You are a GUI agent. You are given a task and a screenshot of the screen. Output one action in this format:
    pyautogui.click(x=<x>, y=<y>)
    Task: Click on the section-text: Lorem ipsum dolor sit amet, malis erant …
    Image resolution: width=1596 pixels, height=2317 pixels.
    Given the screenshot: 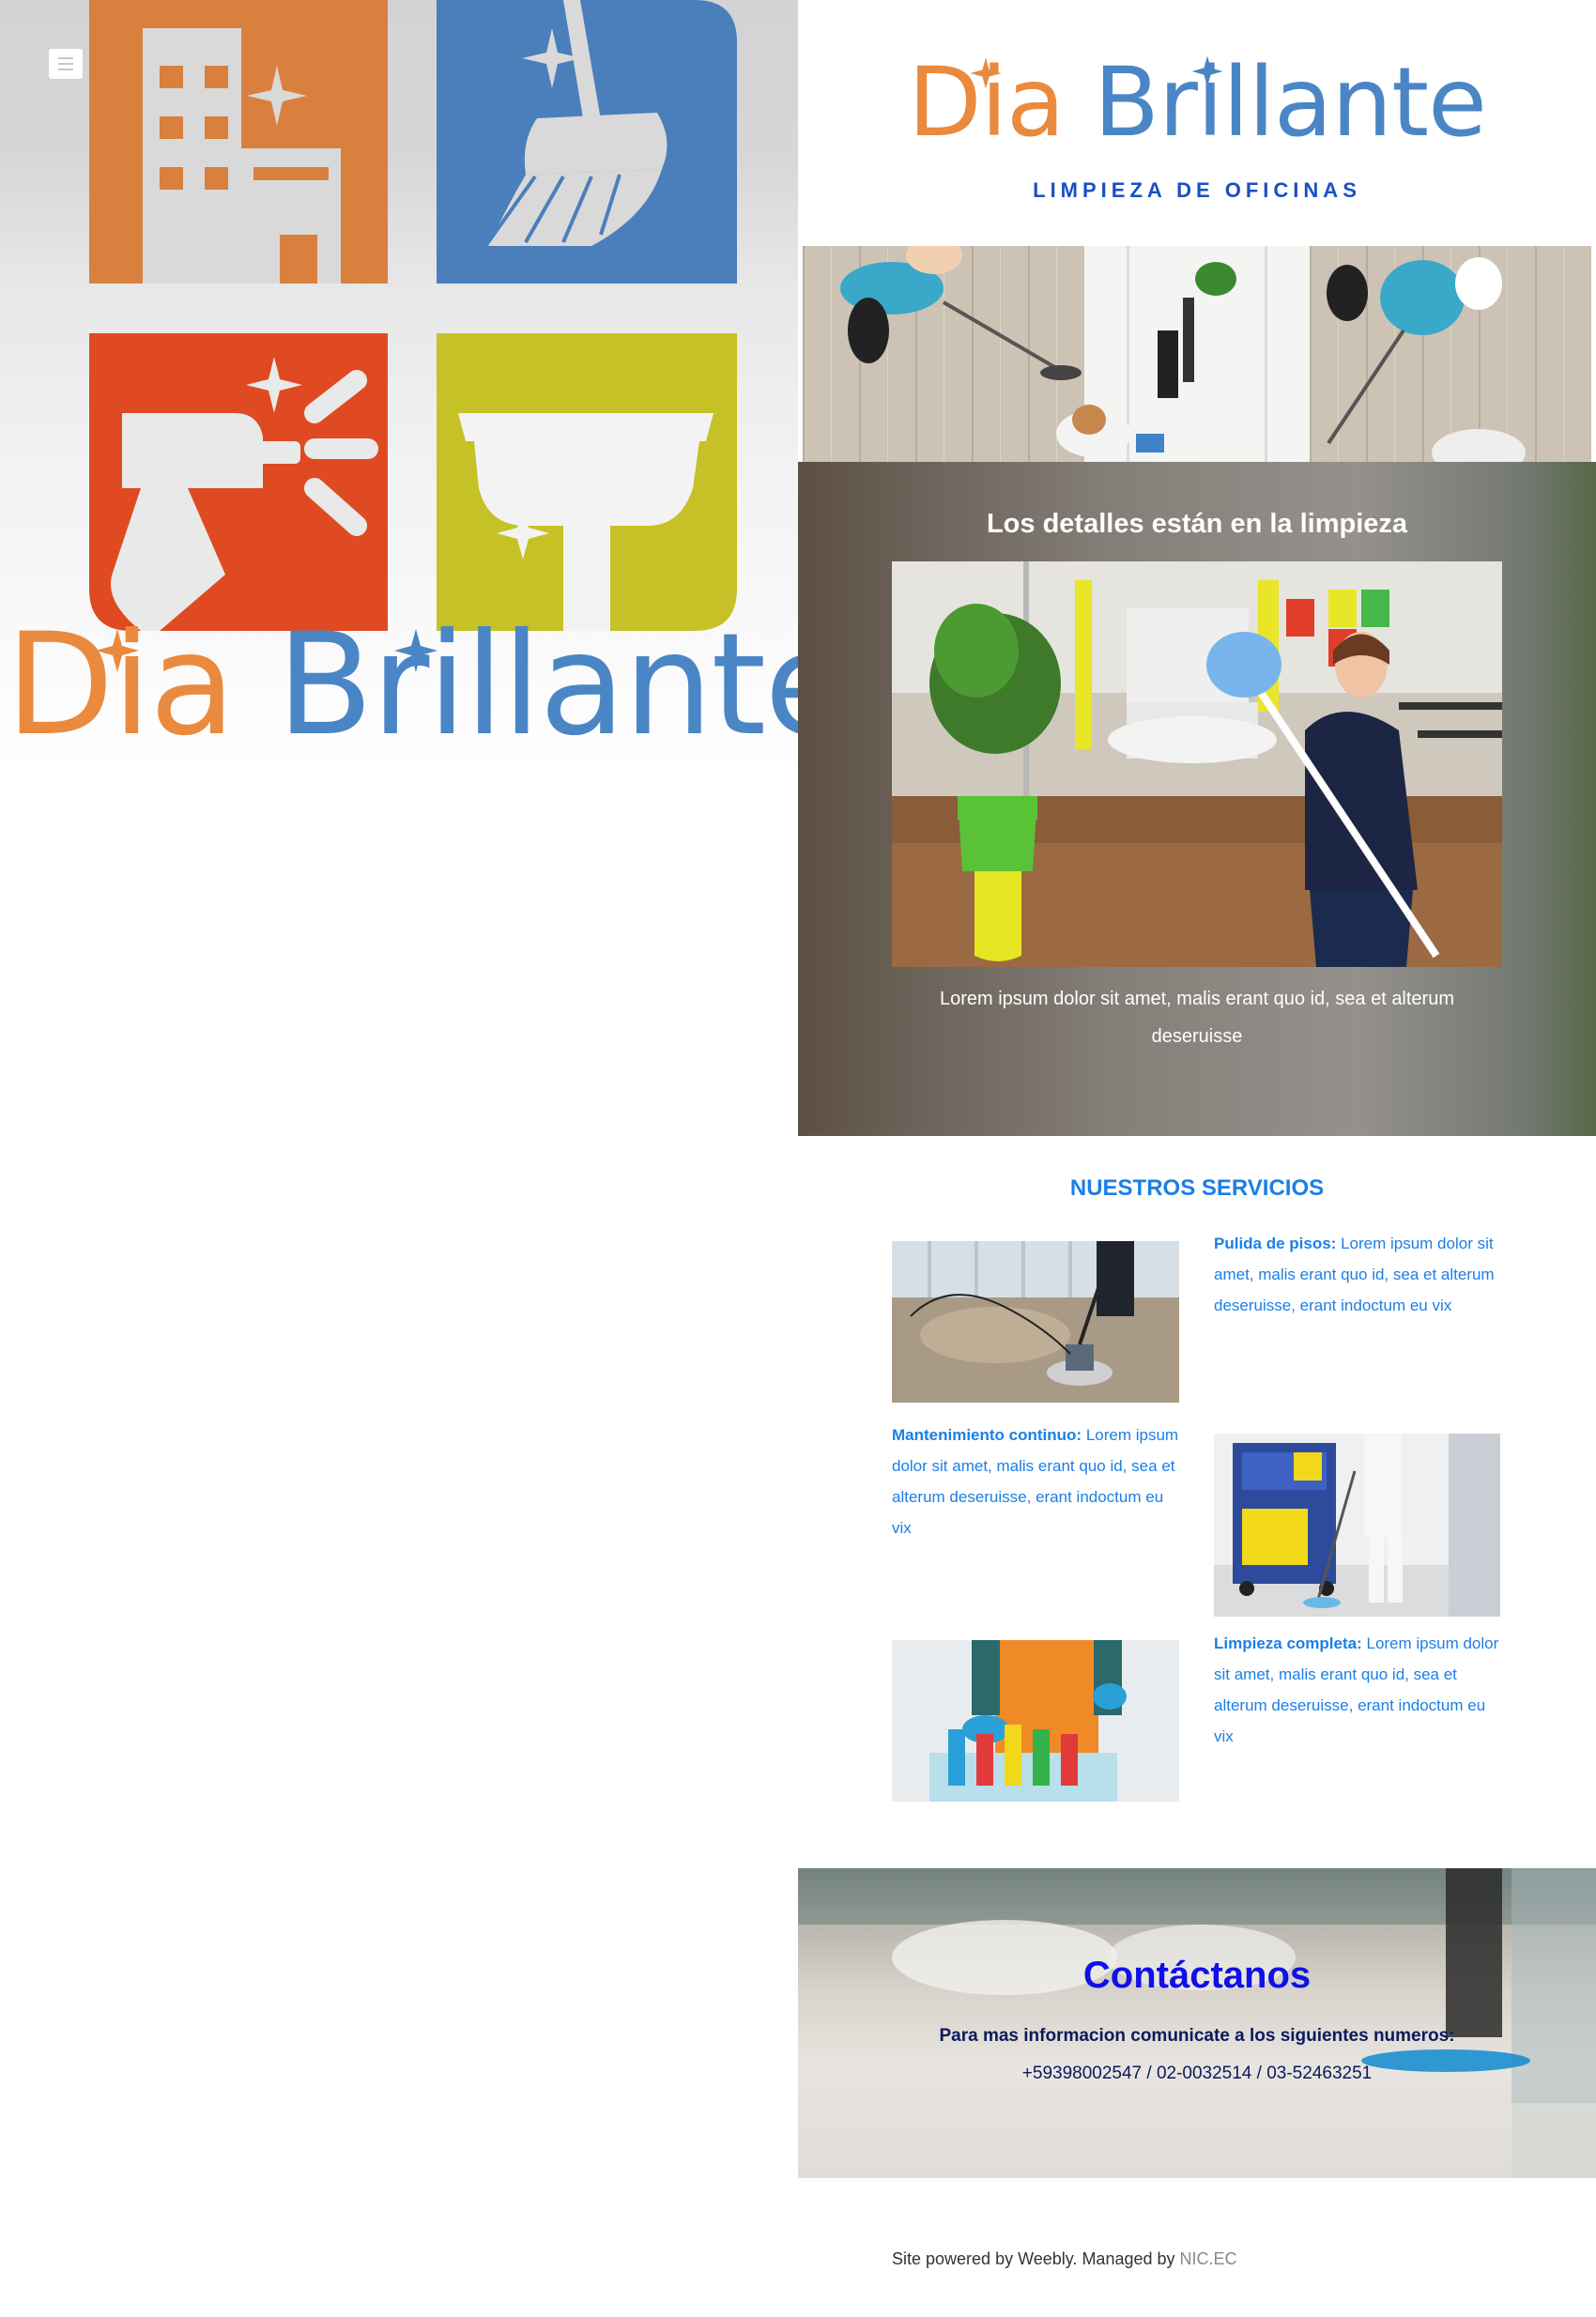 What is the action you would take?
    pyautogui.click(x=1197, y=1018)
    